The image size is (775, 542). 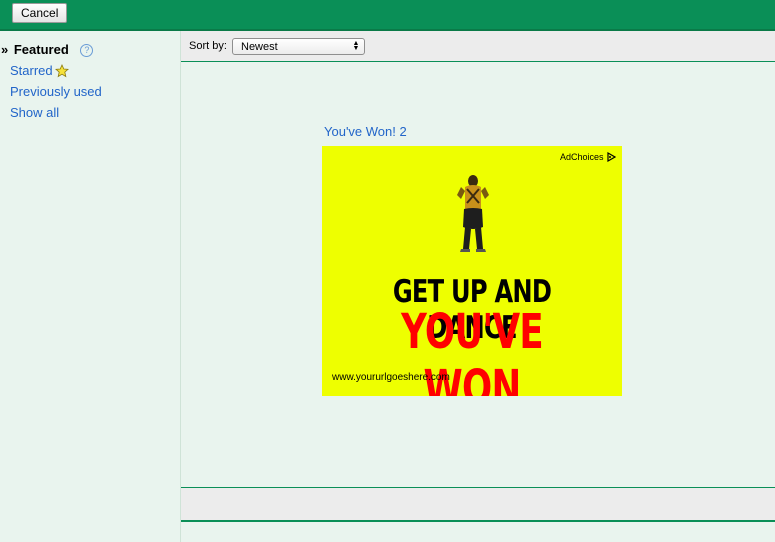 I want to click on select-arrows-icon: ▲ ▼, so click(x=356, y=46).